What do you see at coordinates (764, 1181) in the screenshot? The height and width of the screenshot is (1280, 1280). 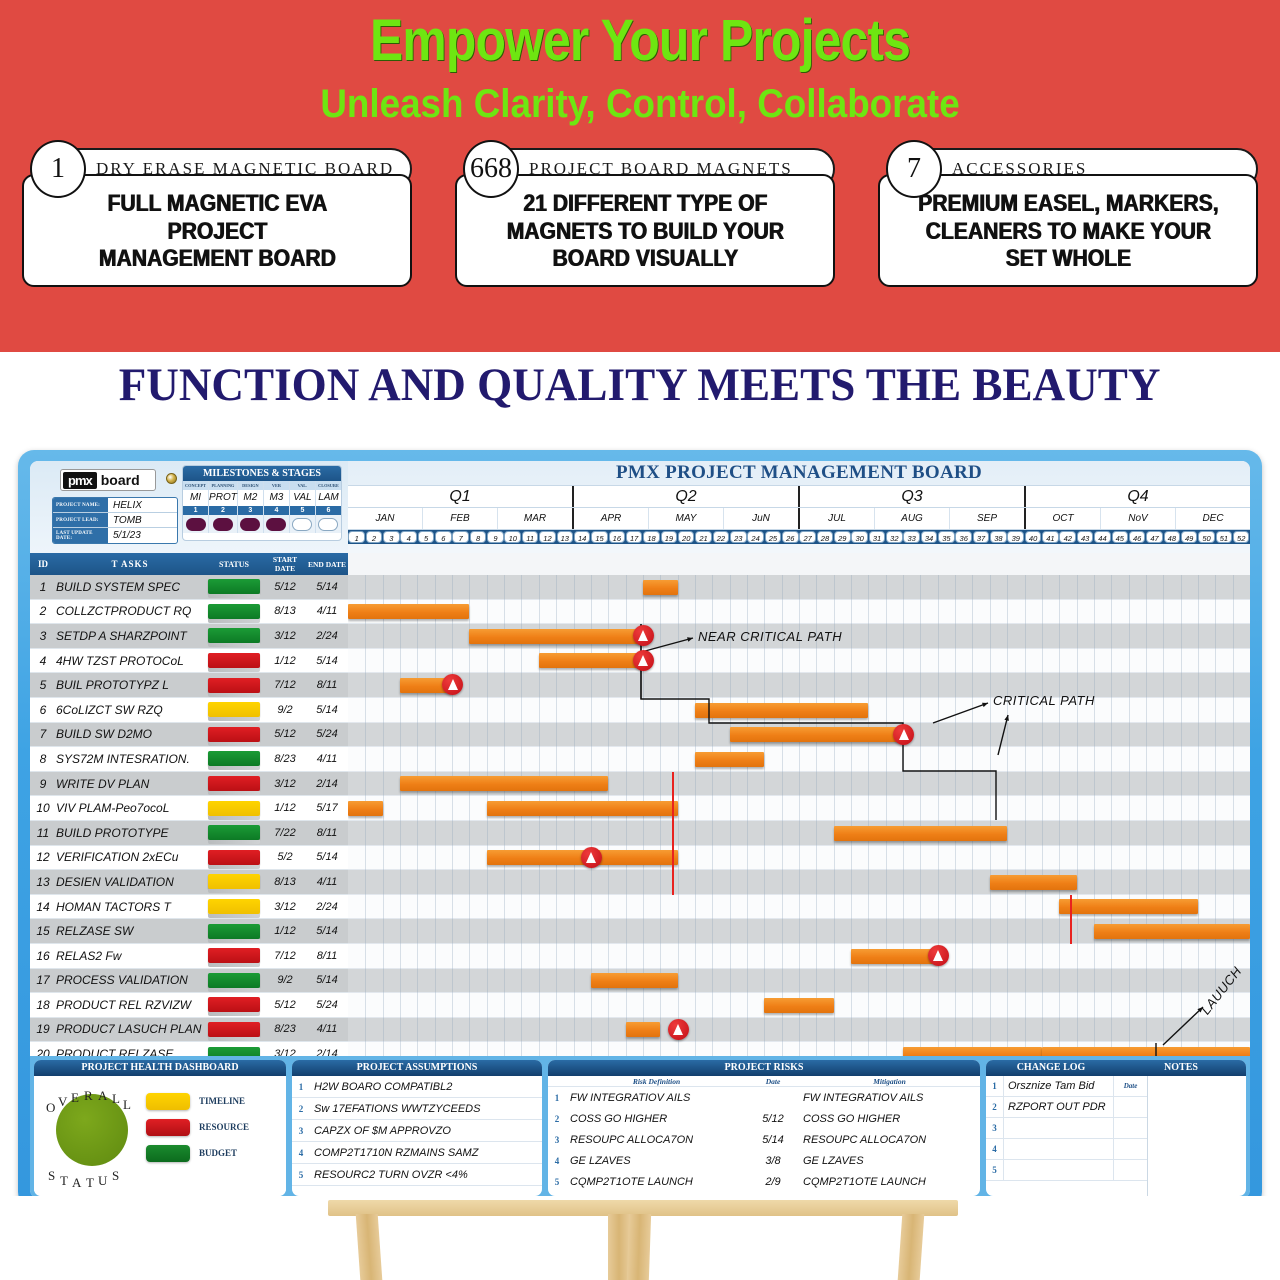 I see `risk-row: 5 CQMP2T1OTE LAUNCH 2/9 CQMP2T1OTE LAUNCH` at bounding box center [764, 1181].